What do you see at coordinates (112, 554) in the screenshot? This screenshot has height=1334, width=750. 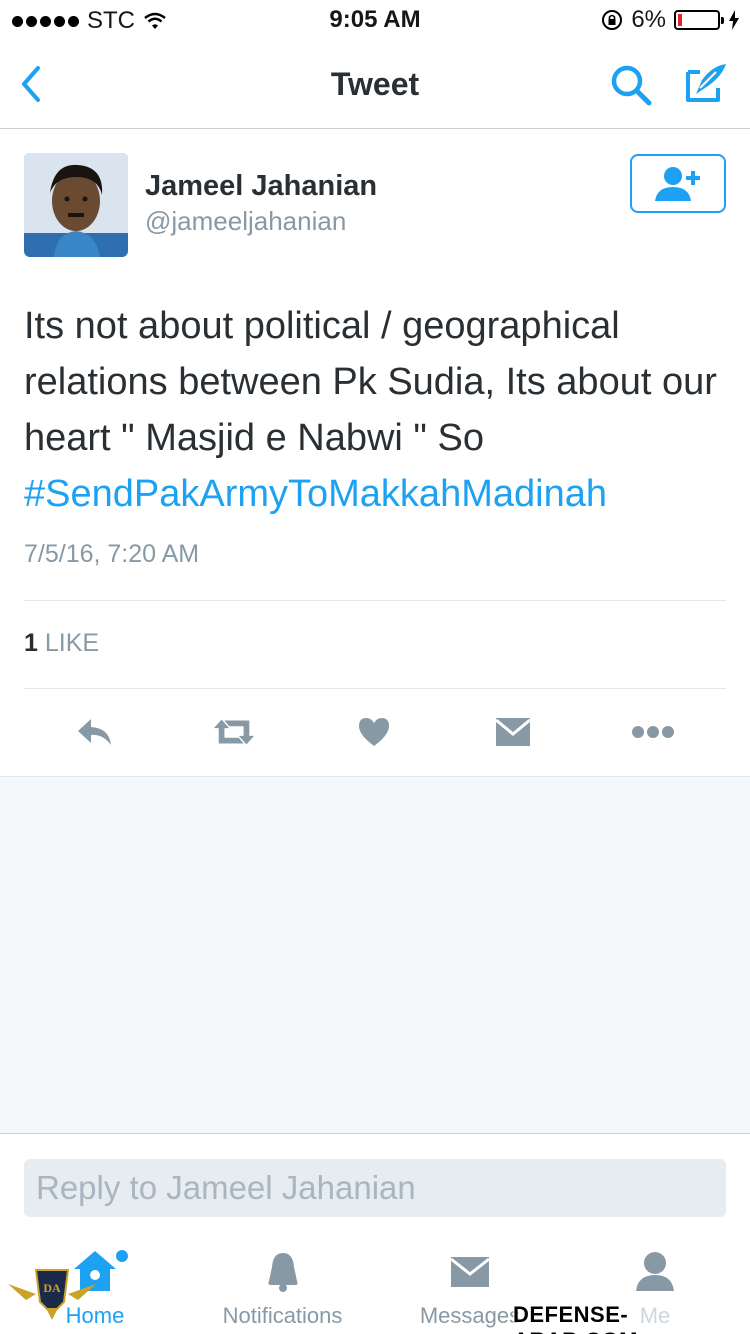 I see `tweet-timestamp: 7/5/16, 7:20 AM` at bounding box center [112, 554].